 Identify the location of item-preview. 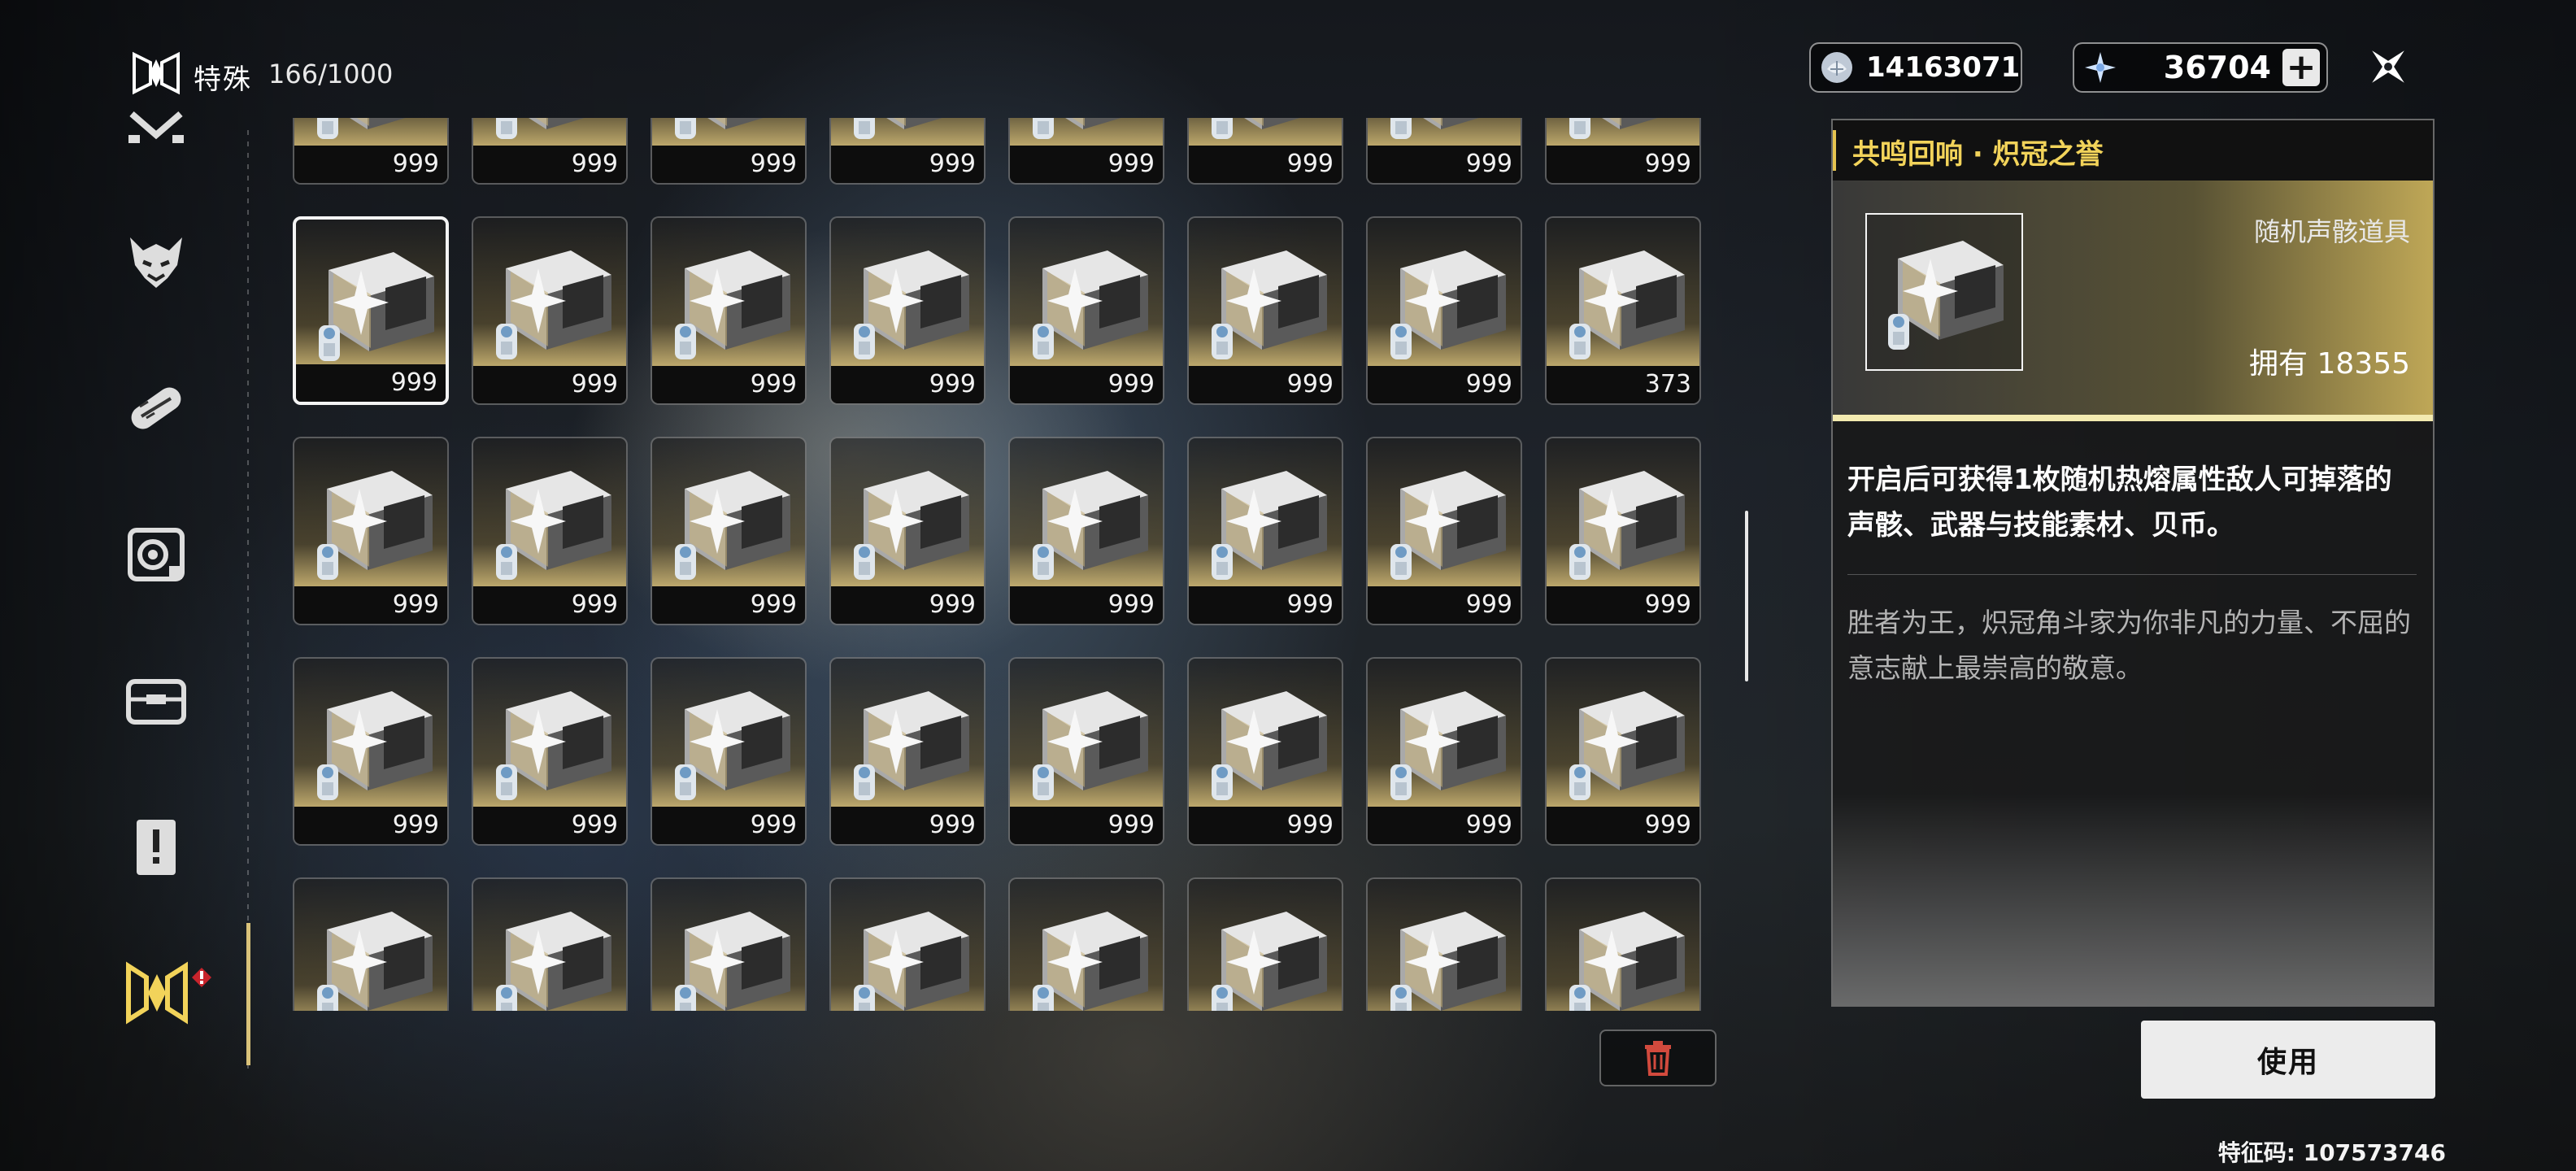
(1944, 292).